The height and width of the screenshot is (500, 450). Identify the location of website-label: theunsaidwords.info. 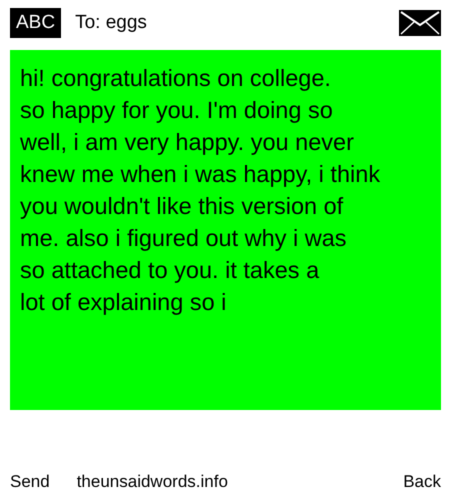
(152, 482).